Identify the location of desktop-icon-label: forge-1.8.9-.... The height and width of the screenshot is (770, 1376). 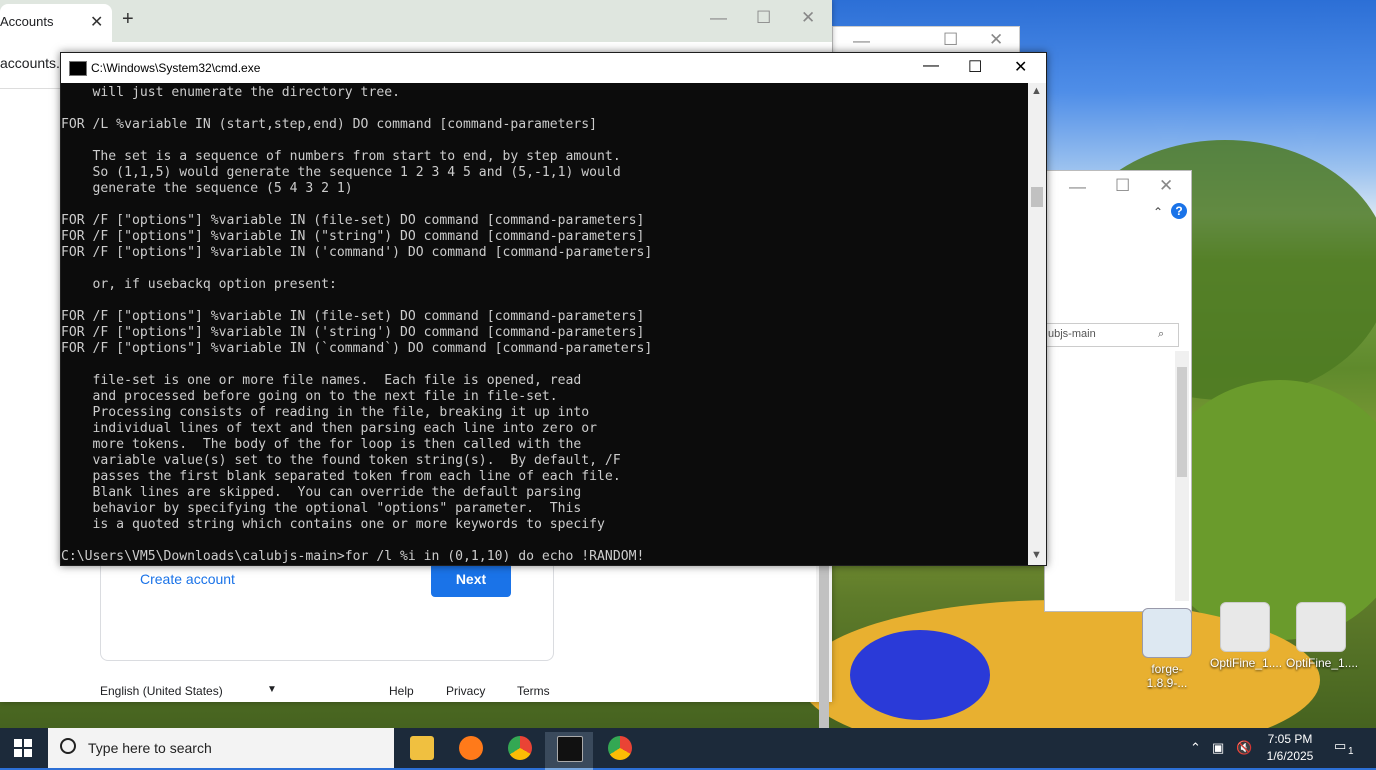
(1167, 676).